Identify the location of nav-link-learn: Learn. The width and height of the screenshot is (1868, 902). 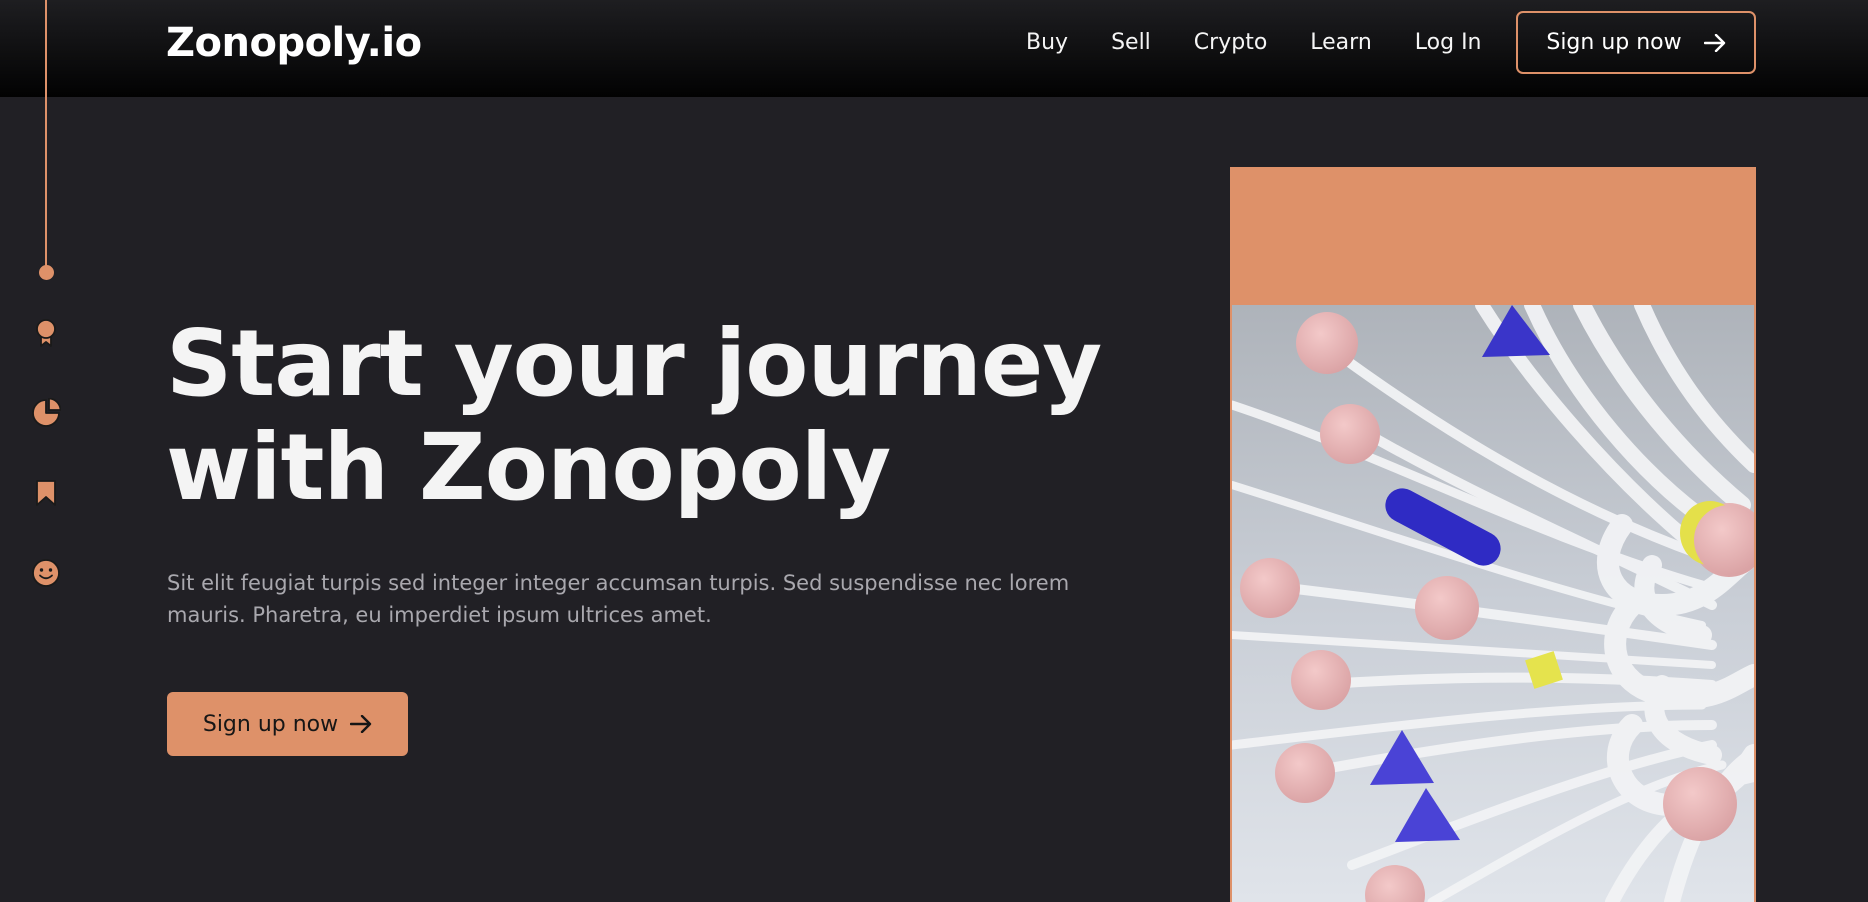
(1341, 42).